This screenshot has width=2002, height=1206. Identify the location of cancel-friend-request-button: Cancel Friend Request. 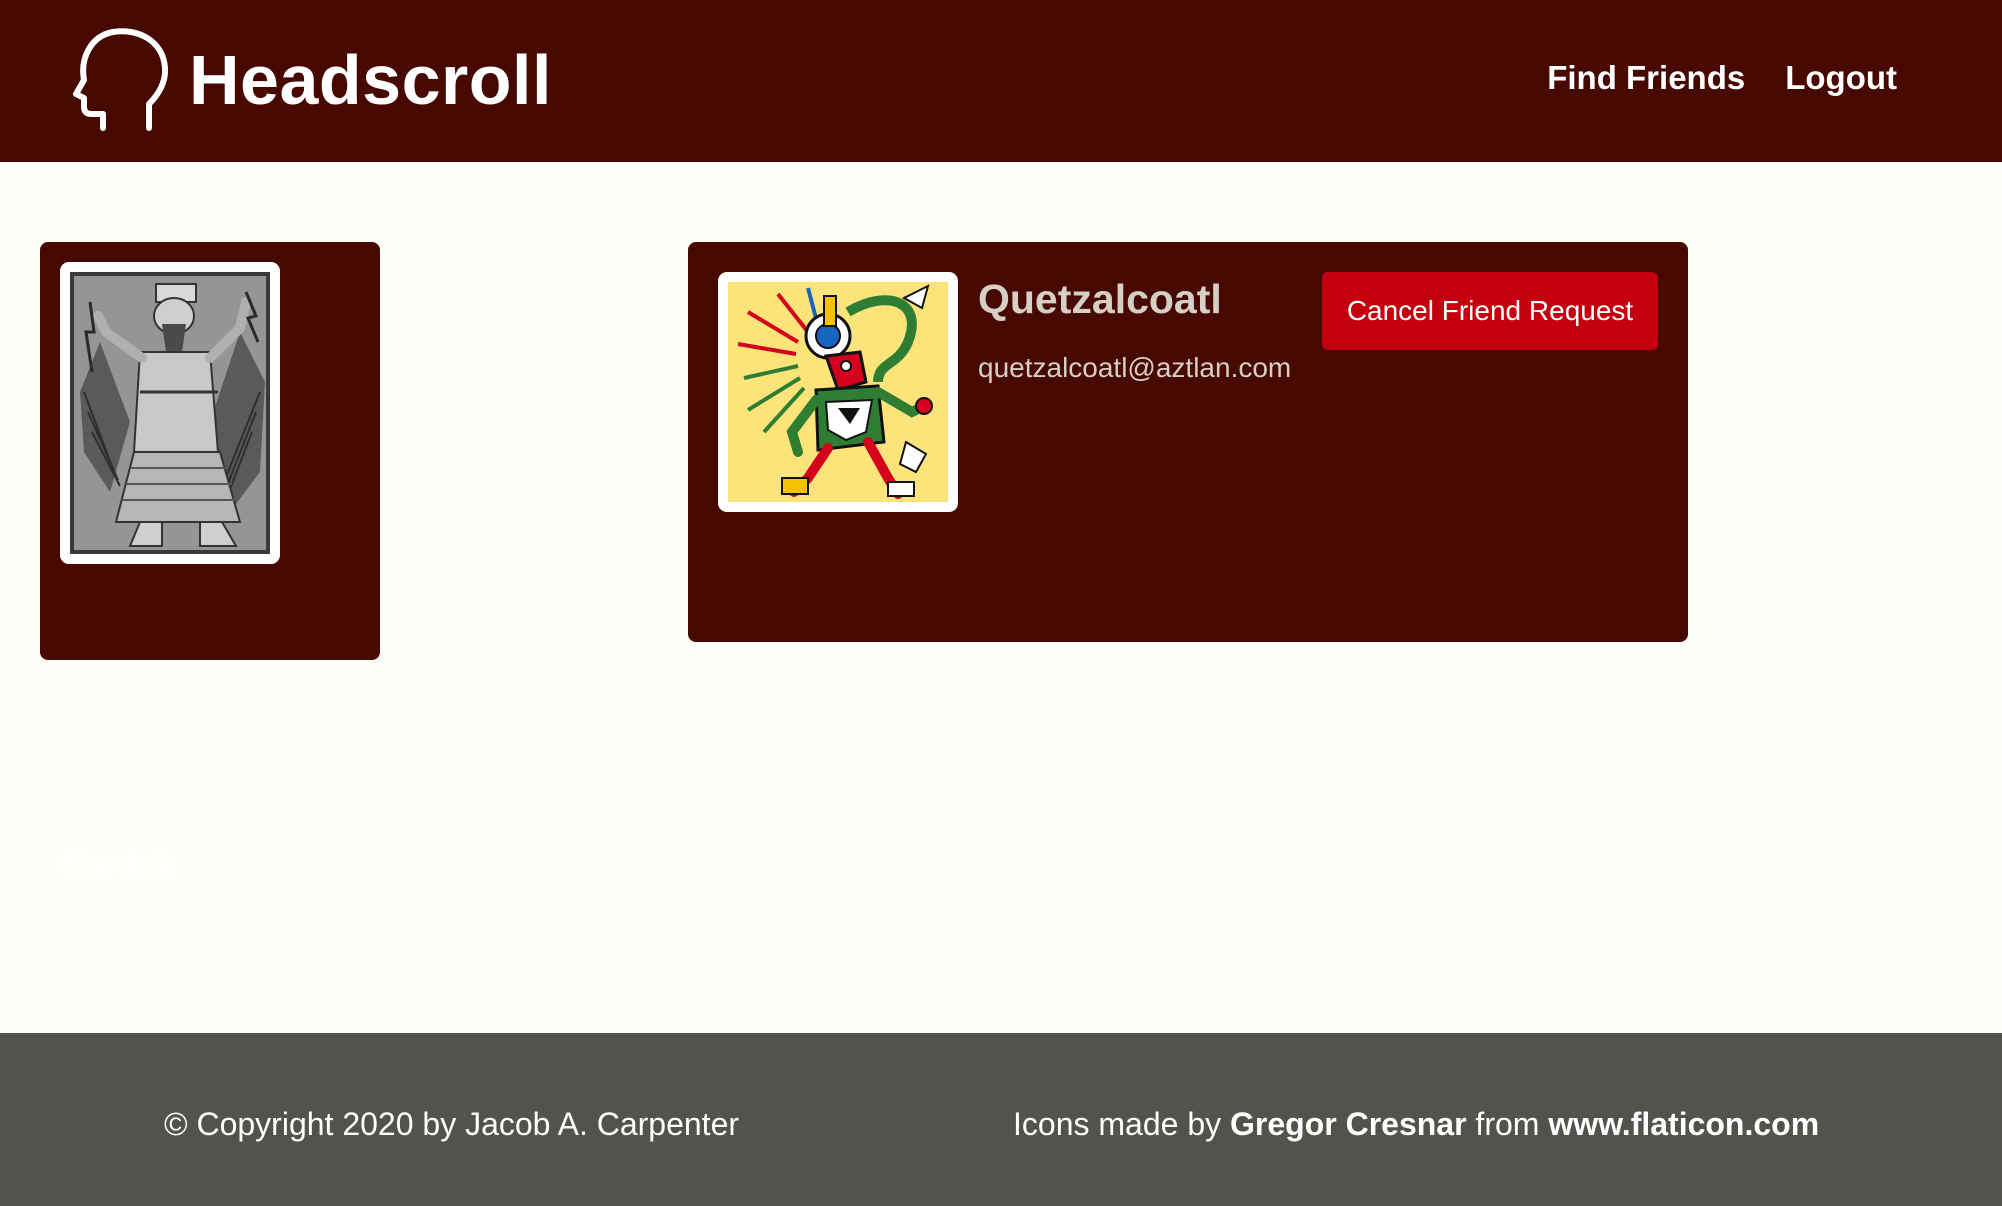
(1490, 311).